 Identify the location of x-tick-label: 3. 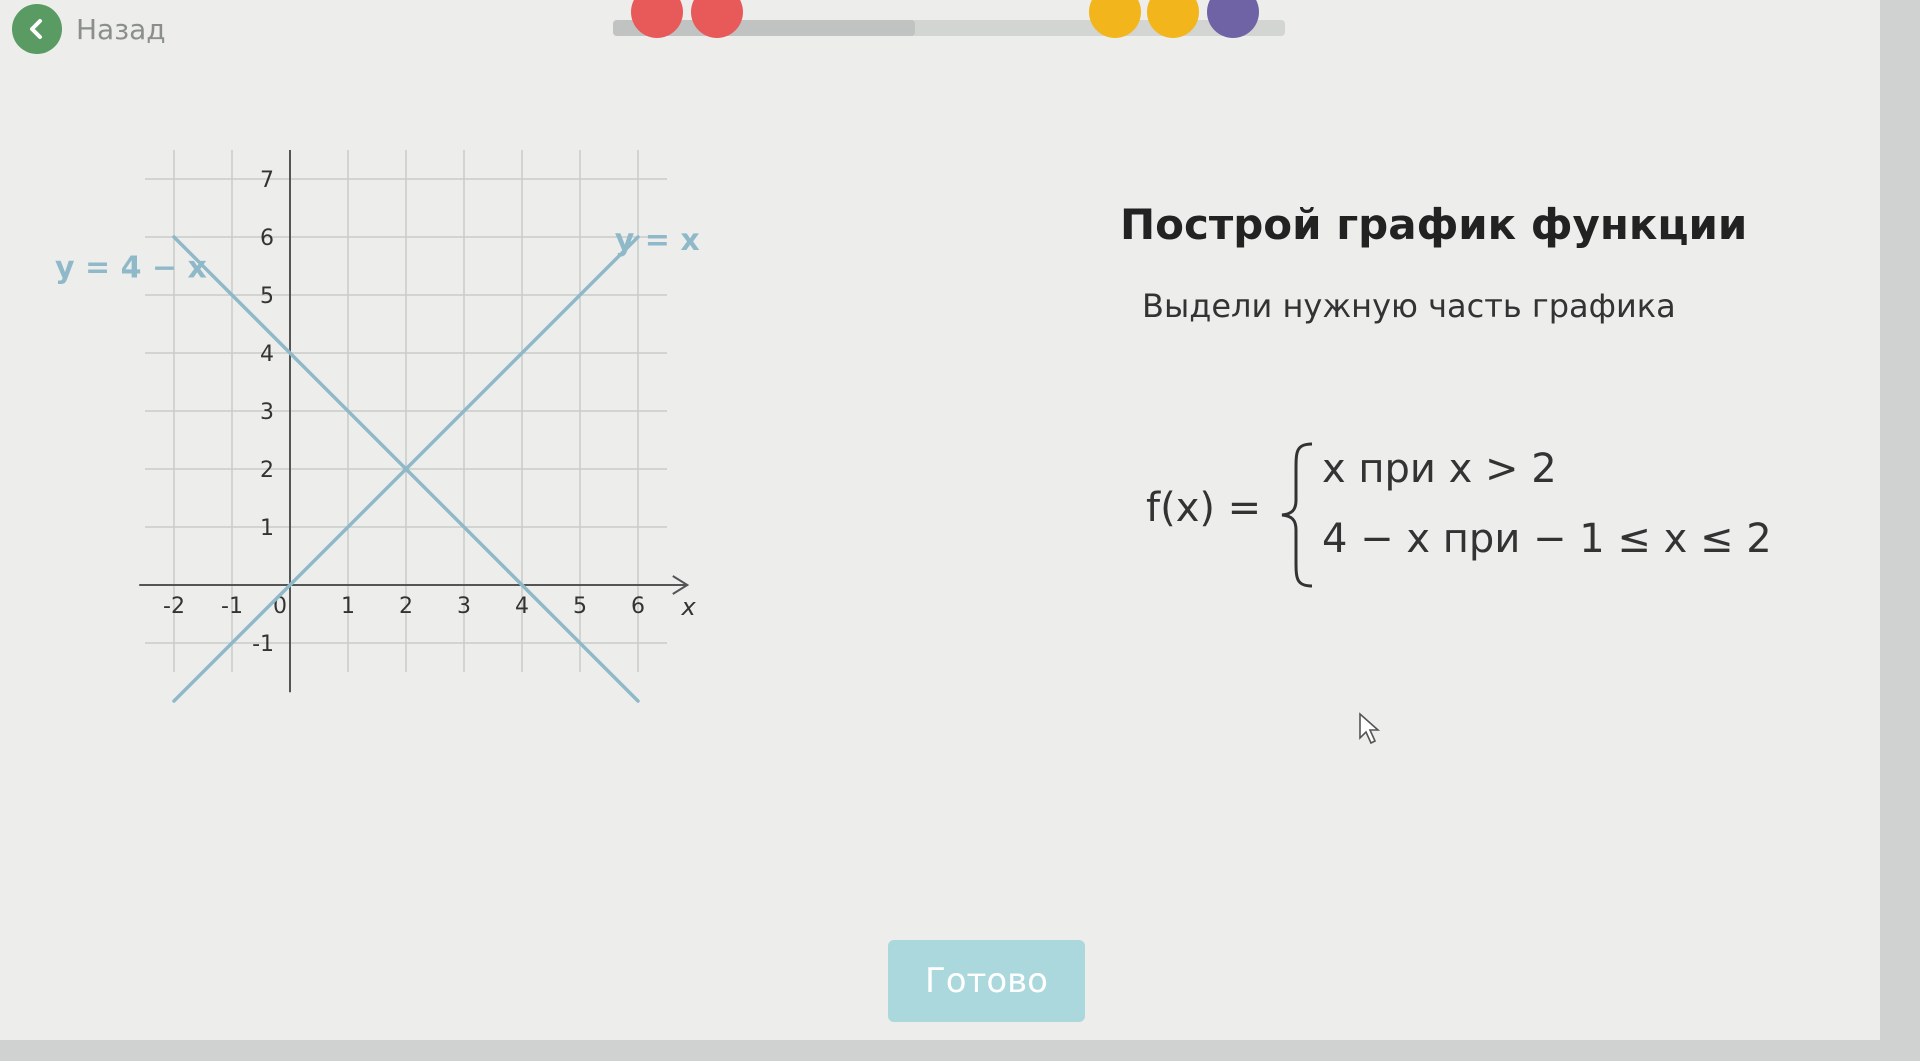
(464, 606).